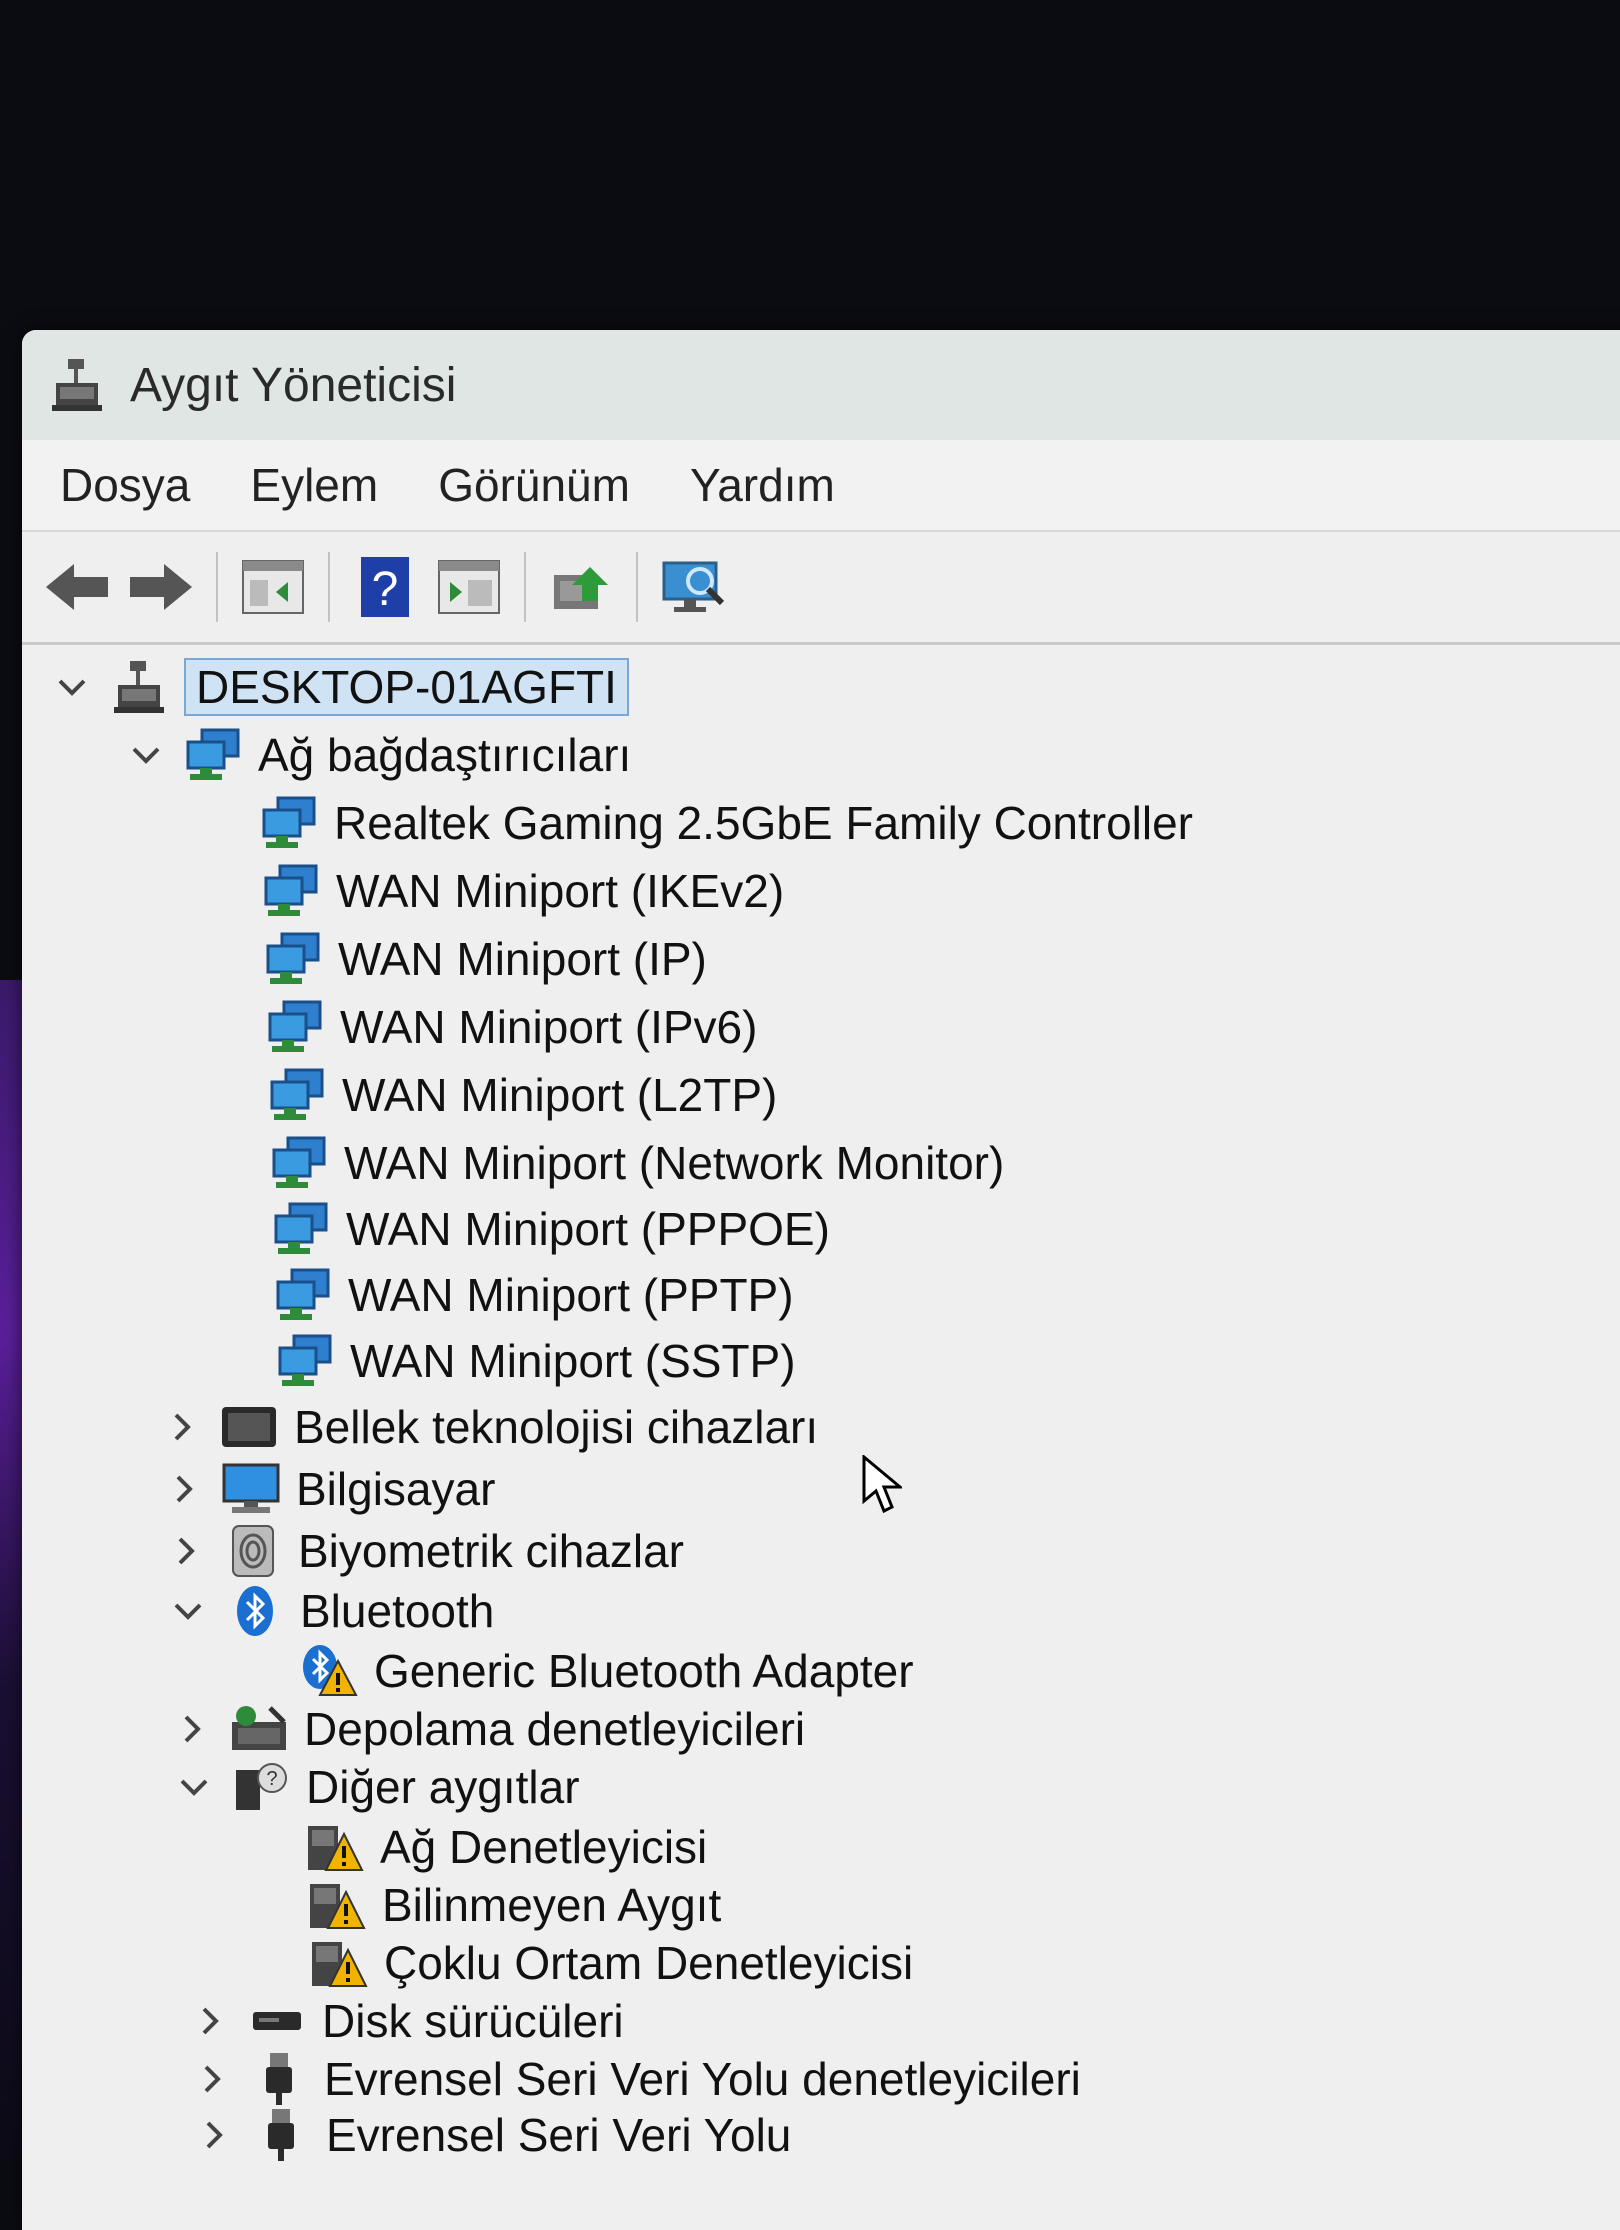  I want to click on device-item: Bilinmeyen Aygıt, so click(514, 1905).